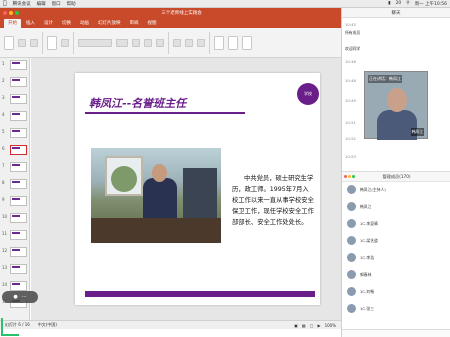  Describe the element at coordinates (52, 42) in the screenshot. I see `new-slide-button` at that location.